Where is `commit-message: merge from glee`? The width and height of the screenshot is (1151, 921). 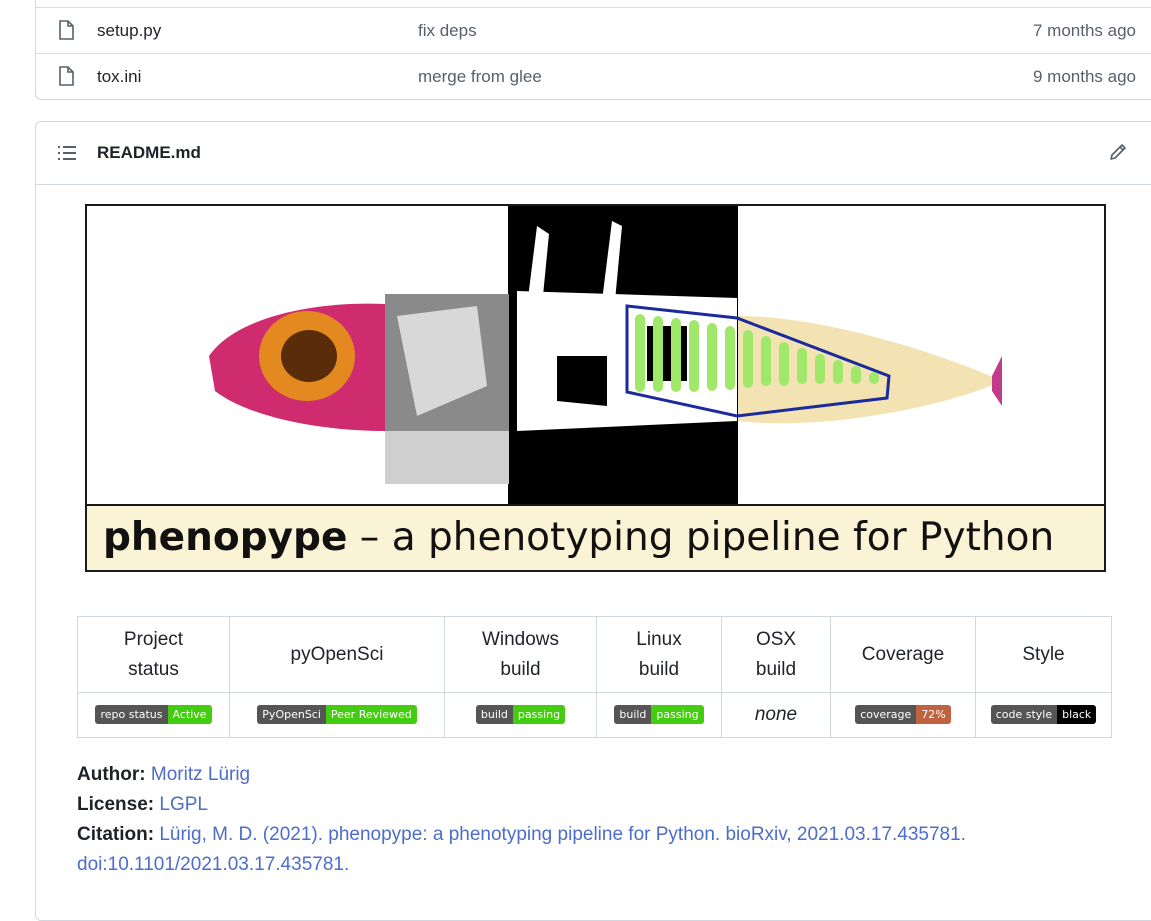 commit-message: merge from glee is located at coordinates (480, 77).